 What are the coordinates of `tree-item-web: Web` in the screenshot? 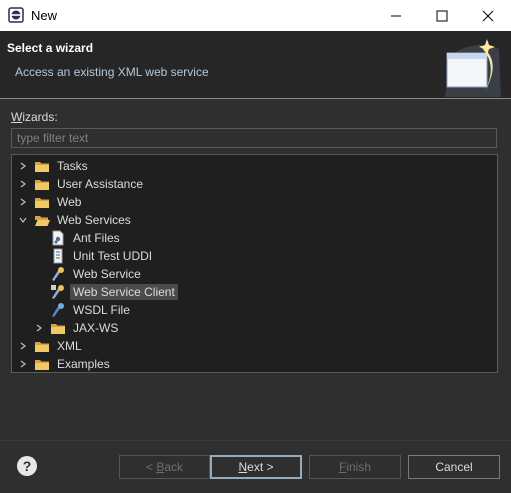 It's located at (50, 202).